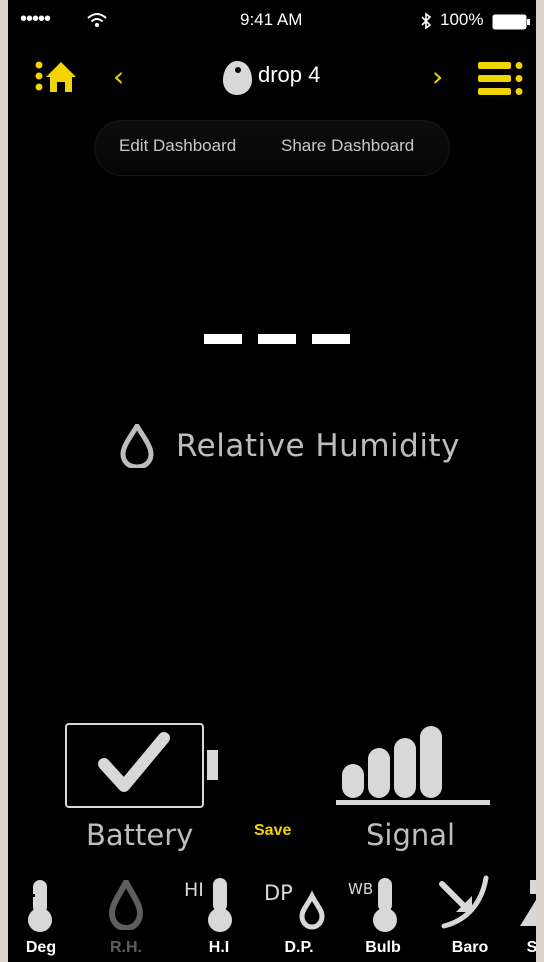 The width and height of the screenshot is (544, 962). Describe the element at coordinates (426, 21) in the screenshot. I see `bluetooth-icon` at that location.